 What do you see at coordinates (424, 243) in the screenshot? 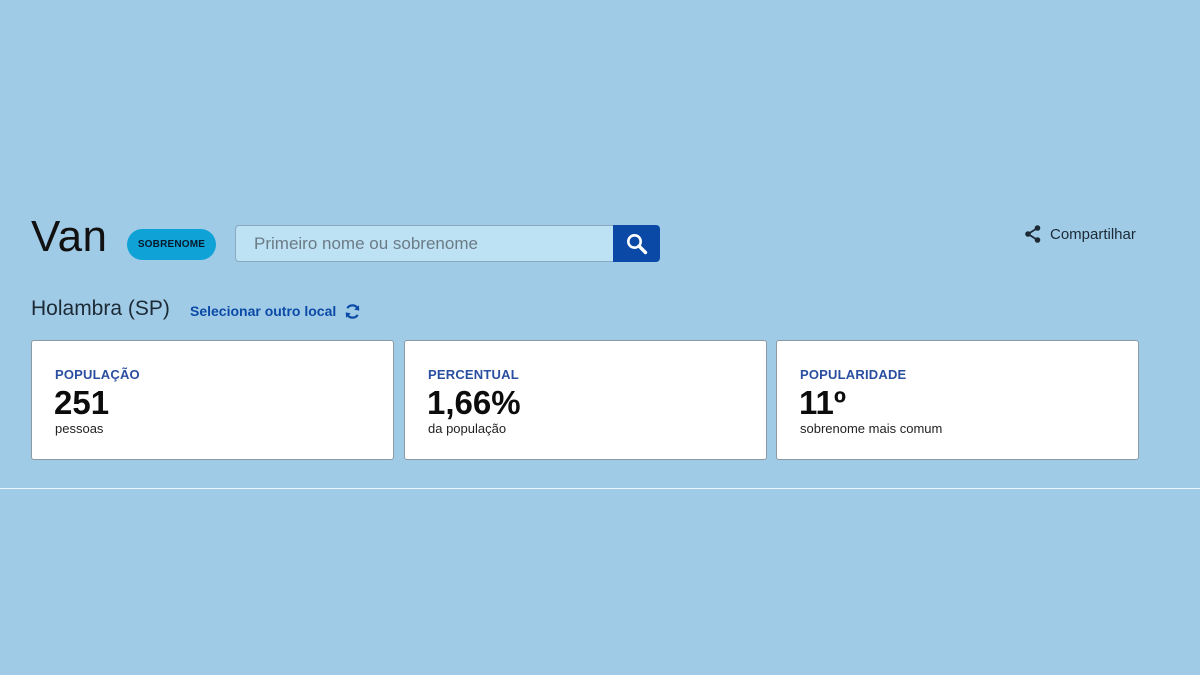
I see `search-input` at bounding box center [424, 243].